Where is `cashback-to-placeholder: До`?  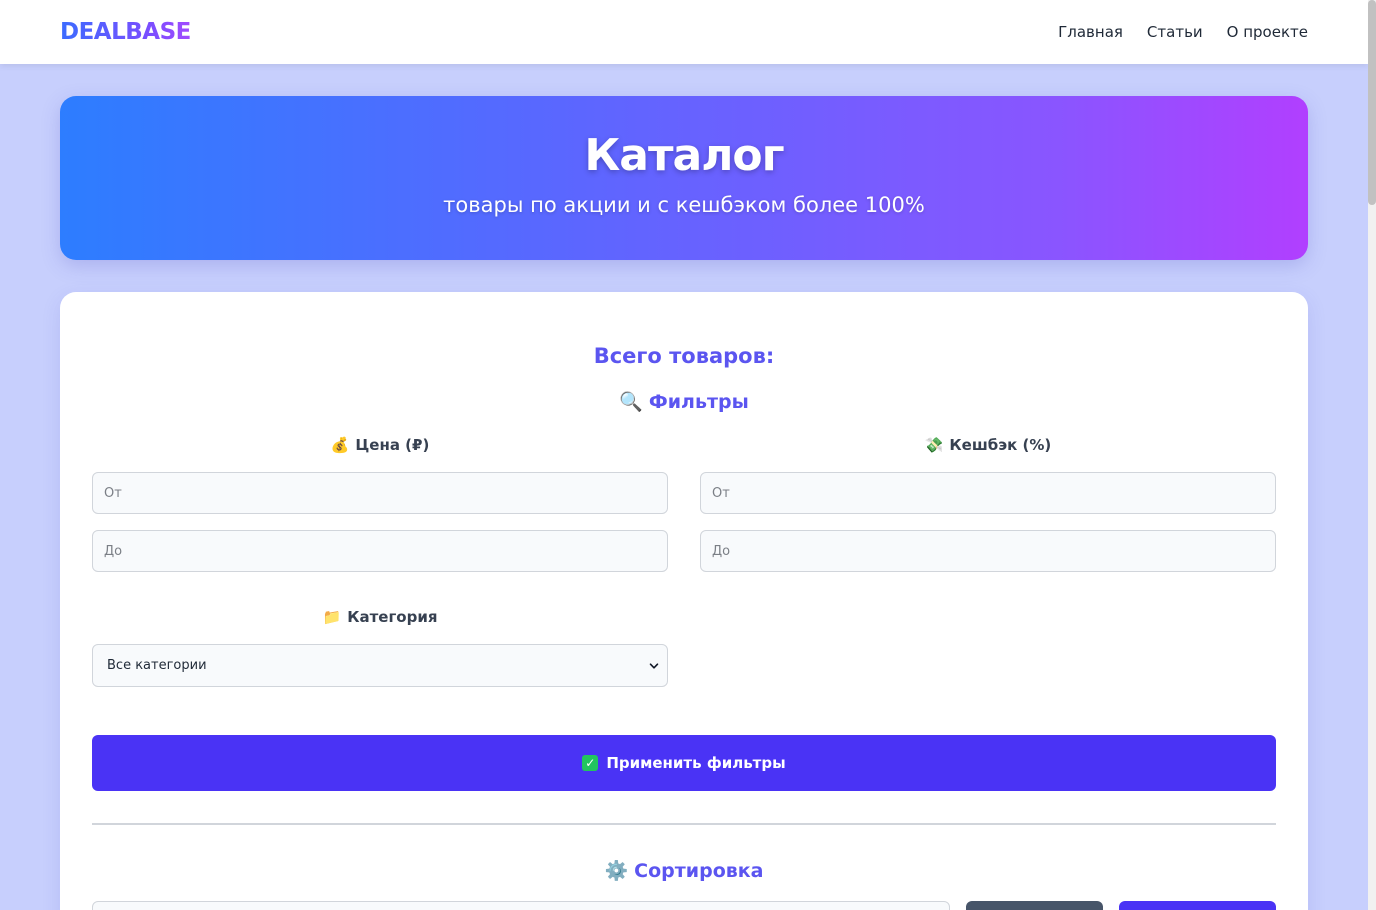 cashback-to-placeholder: До is located at coordinates (721, 551).